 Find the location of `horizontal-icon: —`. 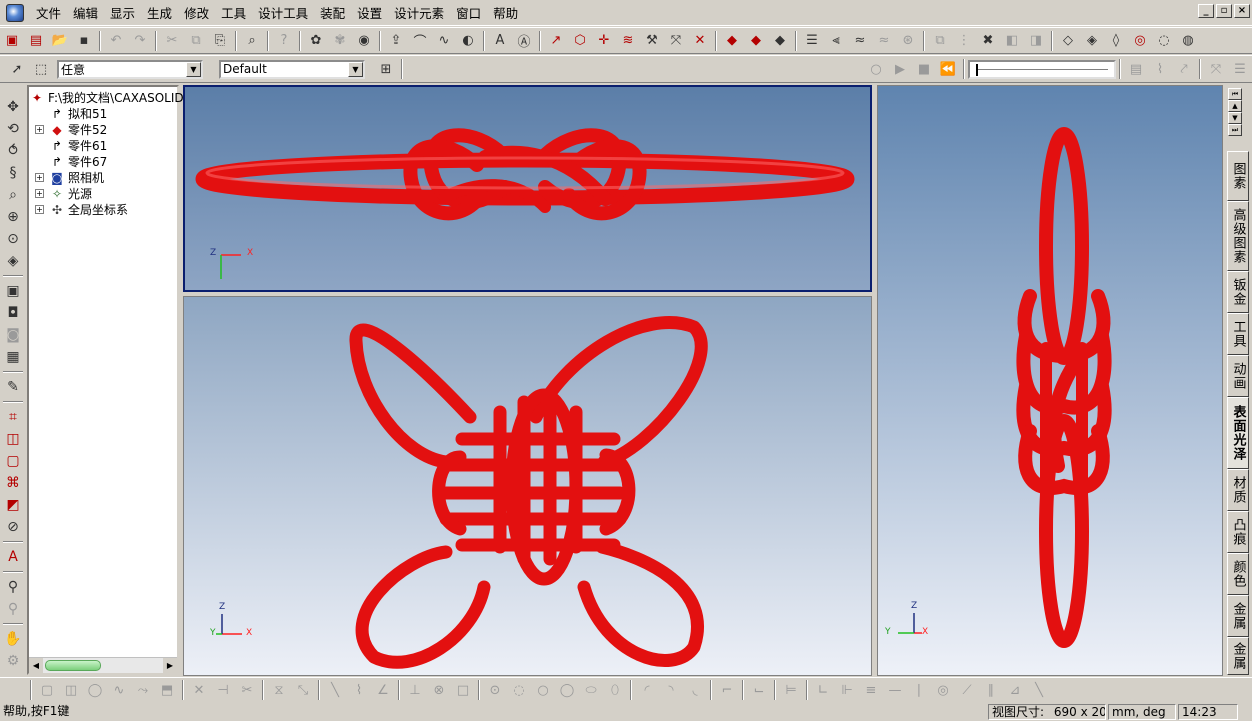

horizontal-icon: — is located at coordinates (895, 690).